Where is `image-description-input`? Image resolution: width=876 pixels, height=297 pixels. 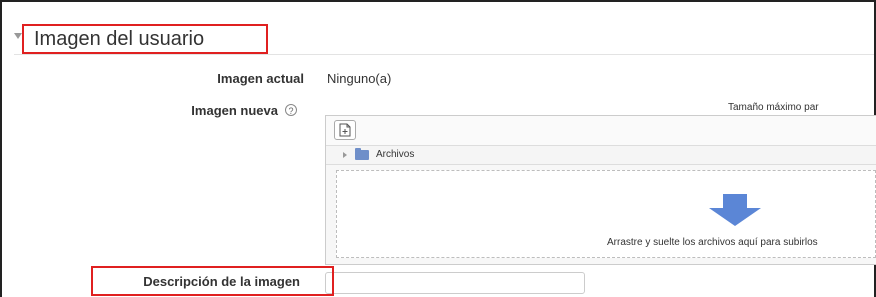 image-description-input is located at coordinates (455, 283).